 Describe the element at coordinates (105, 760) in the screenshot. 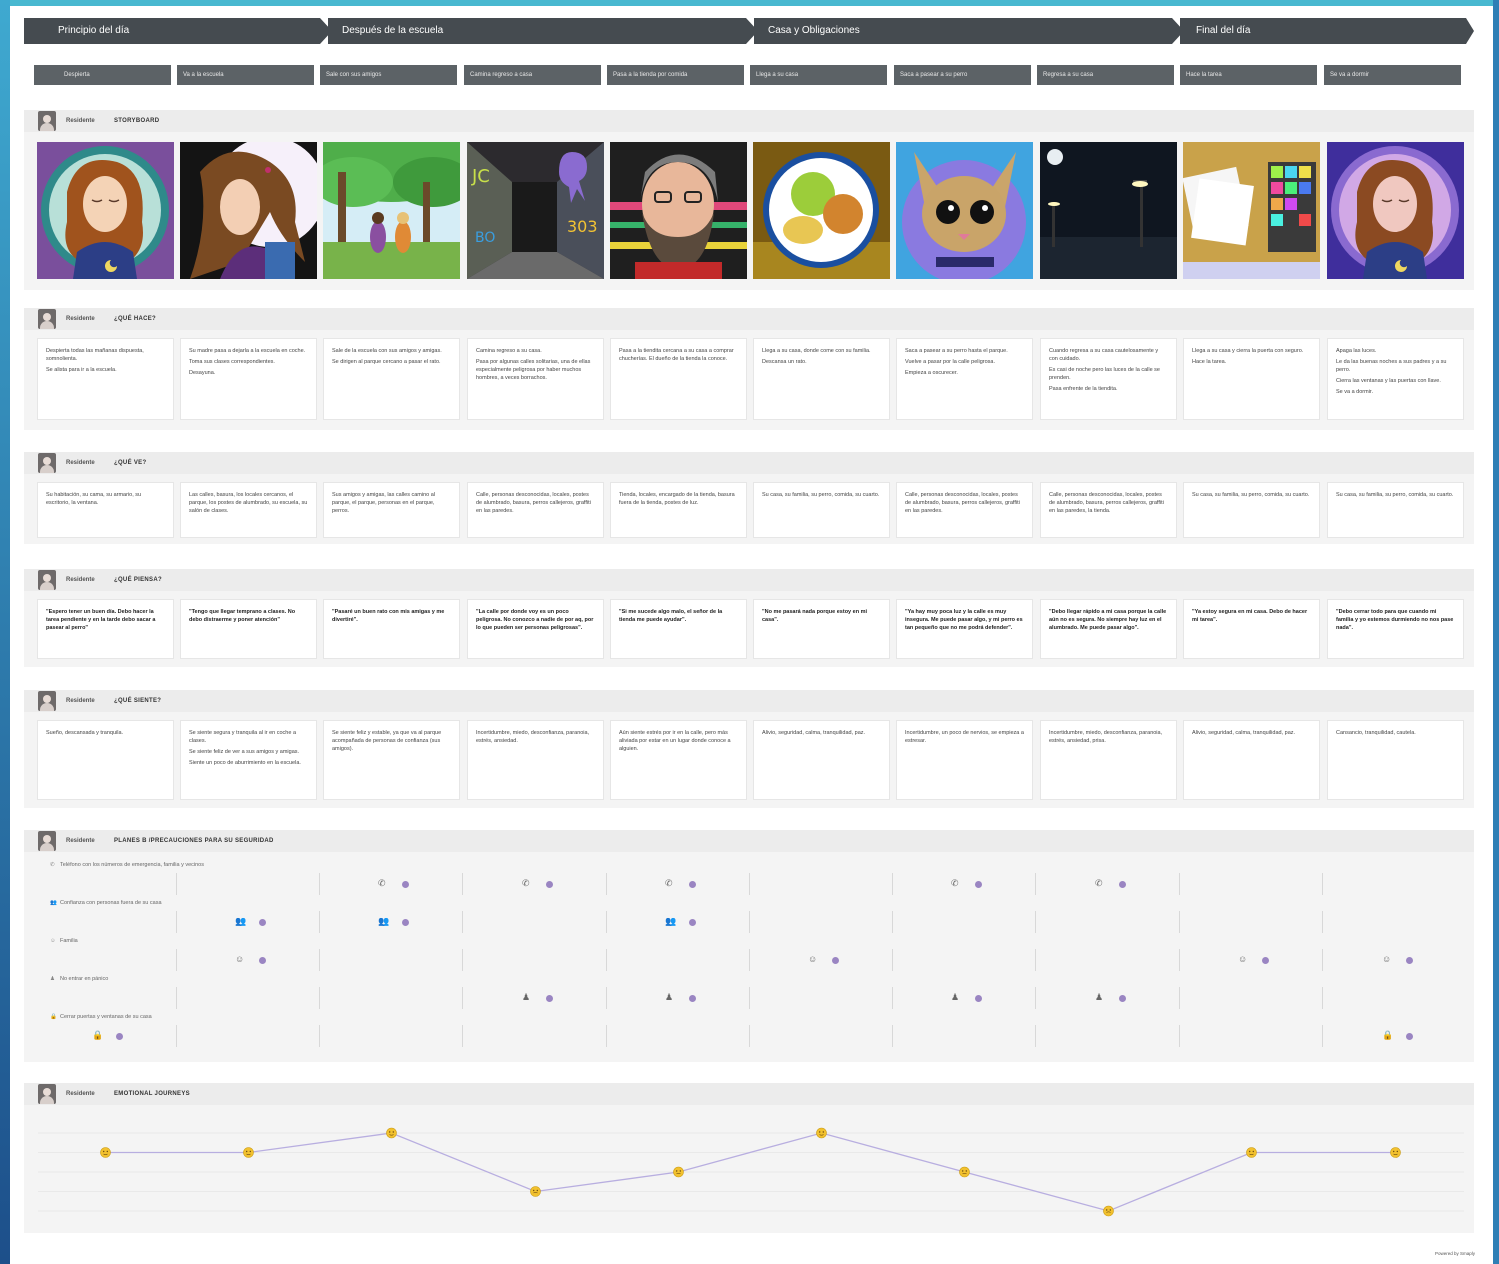

I see `text-card: Sueño, descansada y tranquila.` at that location.